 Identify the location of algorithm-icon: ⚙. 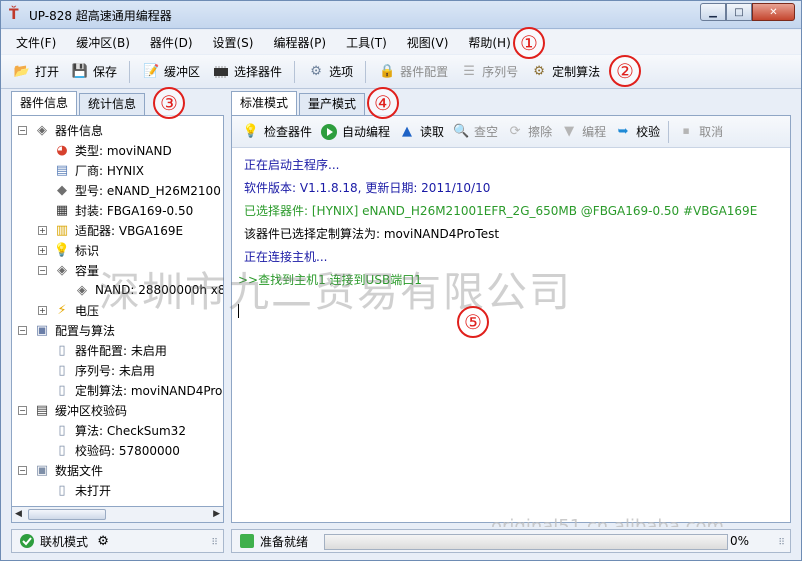
(539, 71).